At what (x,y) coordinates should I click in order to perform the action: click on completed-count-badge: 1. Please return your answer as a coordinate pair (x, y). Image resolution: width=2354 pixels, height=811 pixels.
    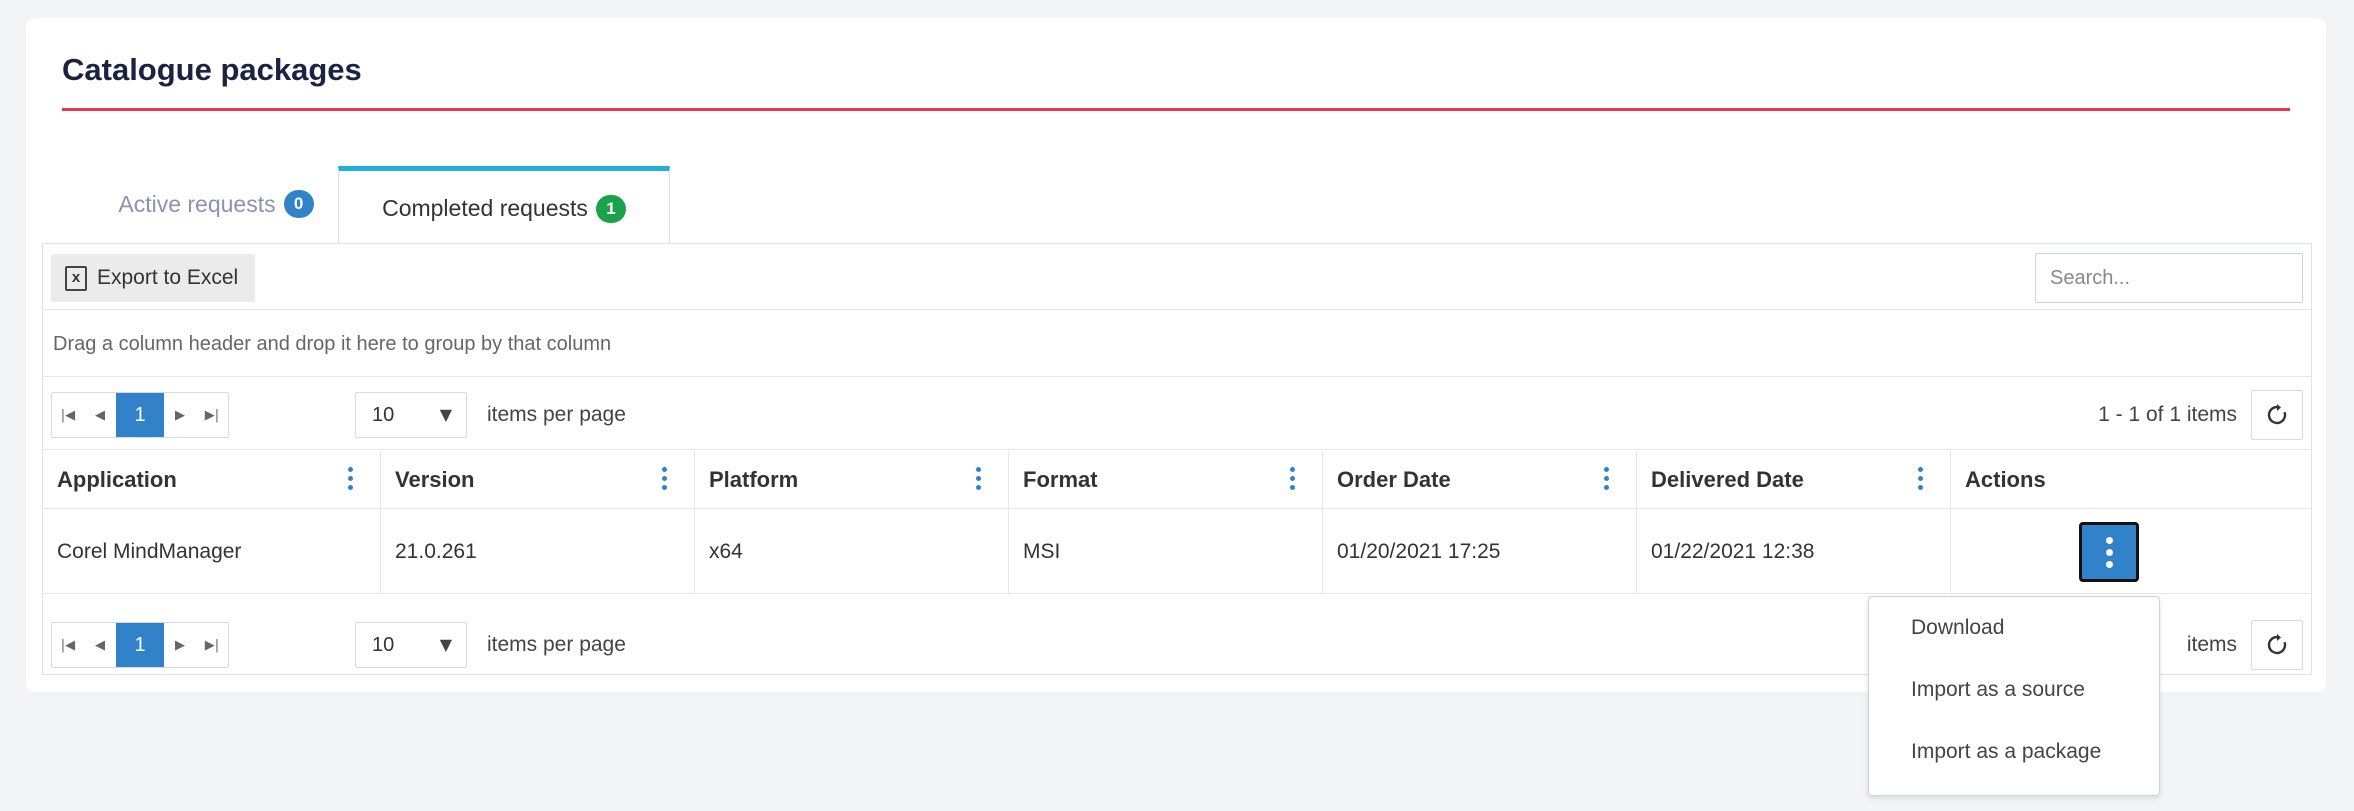
    Looking at the image, I should click on (610, 208).